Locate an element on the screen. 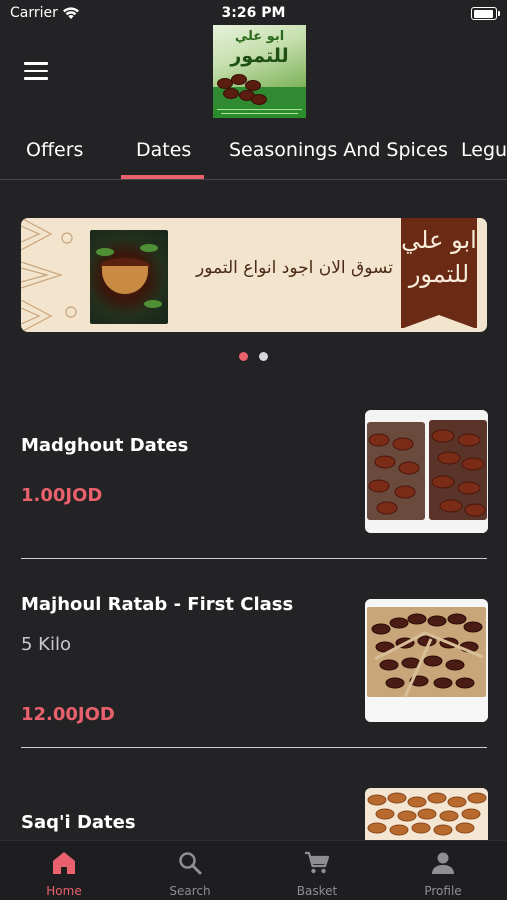  product-name: Saq'i Dates is located at coordinates (78, 822).